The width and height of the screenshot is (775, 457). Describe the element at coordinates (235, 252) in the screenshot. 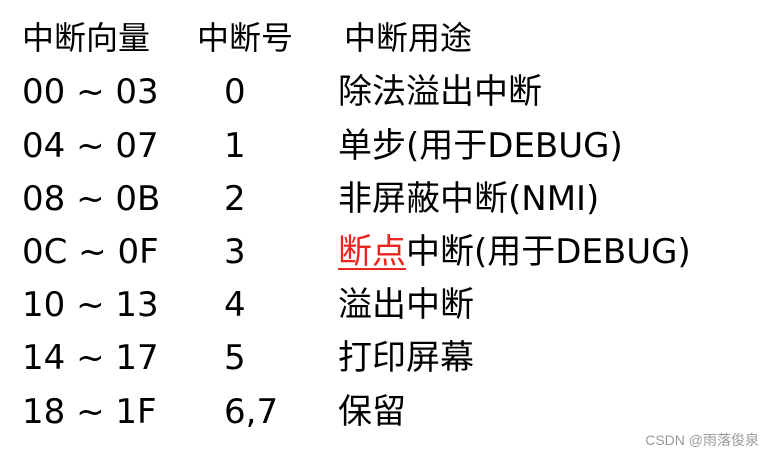

I see `number-cell: 3` at that location.